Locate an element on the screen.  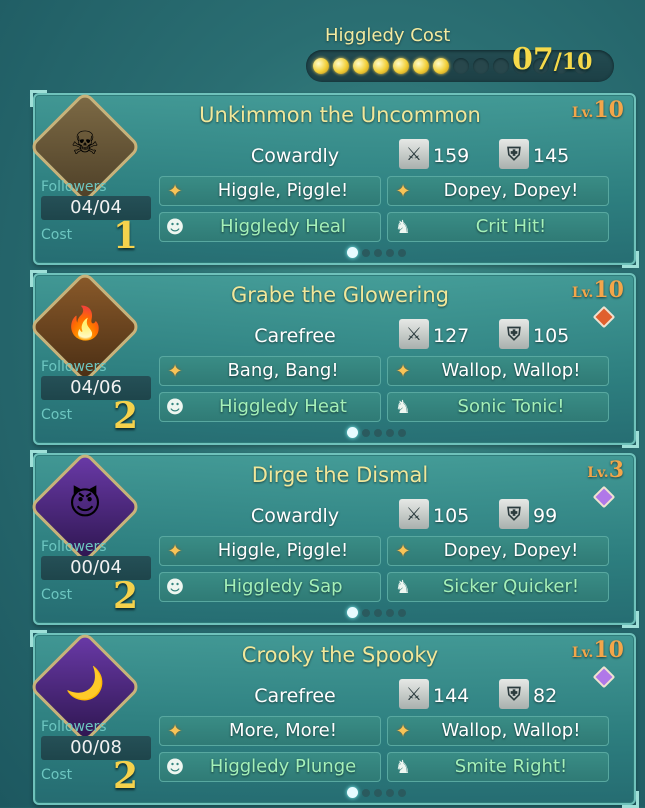
skill-label: Higgledy Plunge is located at coordinates (283, 766).